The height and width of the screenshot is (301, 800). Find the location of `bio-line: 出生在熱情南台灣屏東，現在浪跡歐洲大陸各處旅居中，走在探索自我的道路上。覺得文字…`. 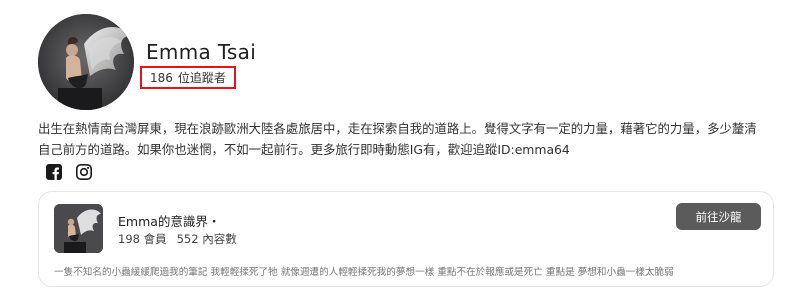

bio-line: 出生在熱情南台灣屏東，現在浪跡歐洲大陸各處旅居中，走在探索自我的道路上。覺得文字… is located at coordinates (397, 128).